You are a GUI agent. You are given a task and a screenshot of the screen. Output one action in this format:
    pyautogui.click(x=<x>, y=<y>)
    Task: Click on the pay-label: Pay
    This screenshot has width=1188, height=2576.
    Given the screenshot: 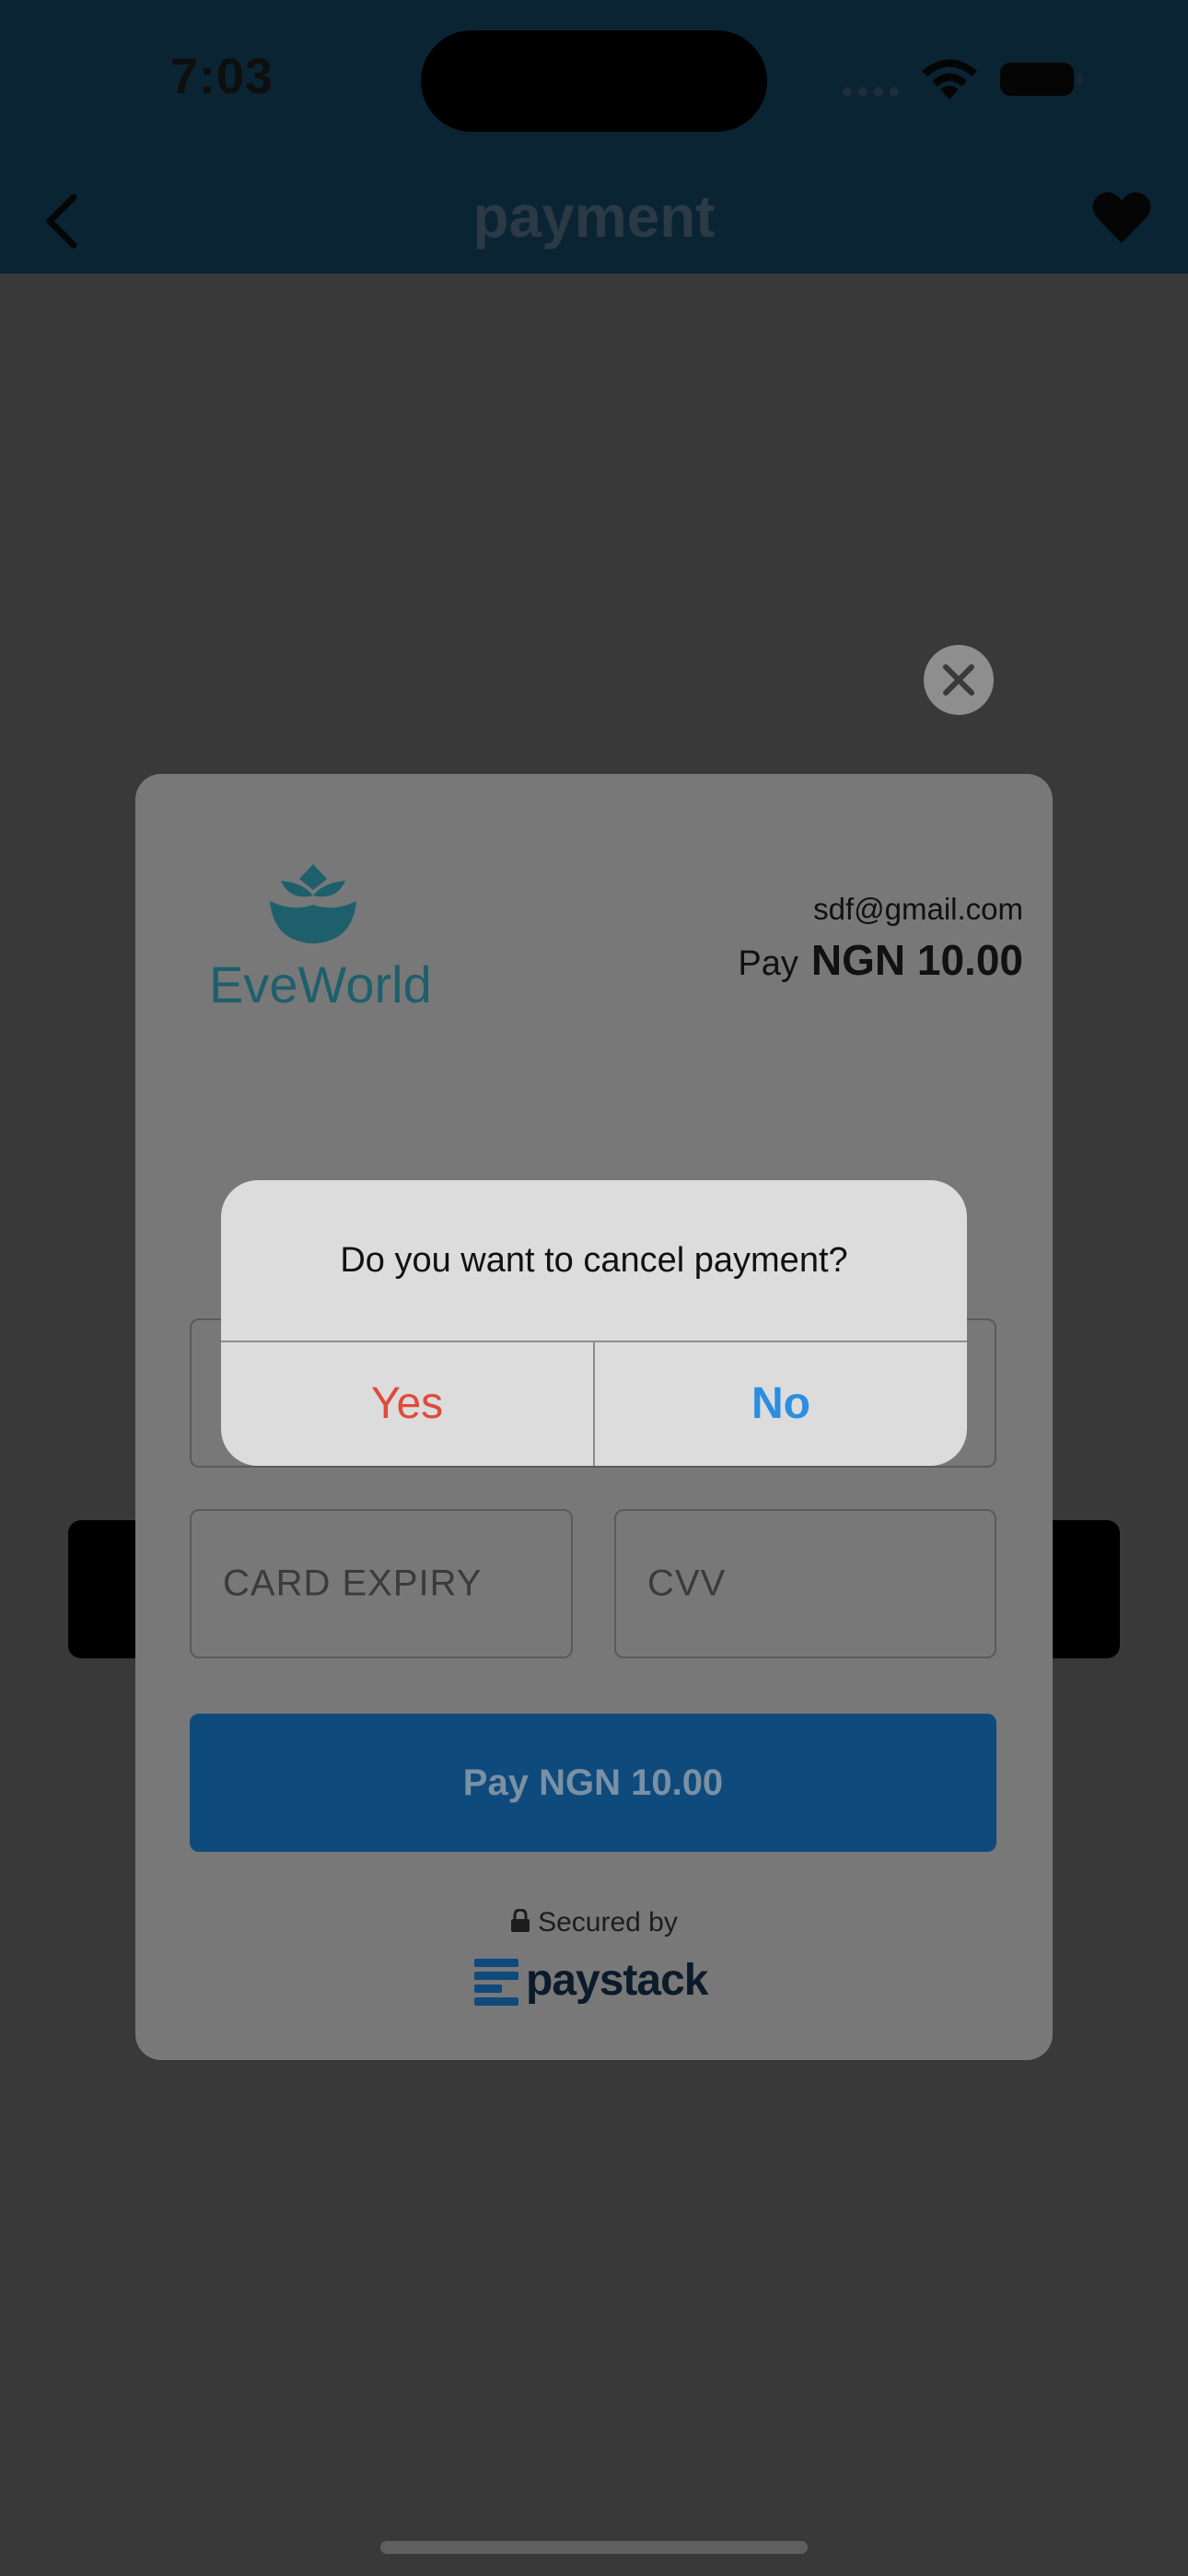 What is the action you would take?
    pyautogui.click(x=768, y=964)
    